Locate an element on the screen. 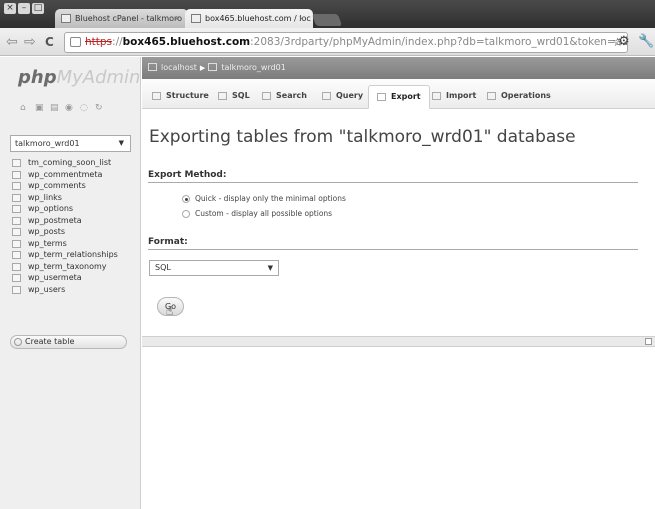 Image resolution: width=655 pixels, height=509 pixels. wrench-icon is located at coordinates (491, 96).